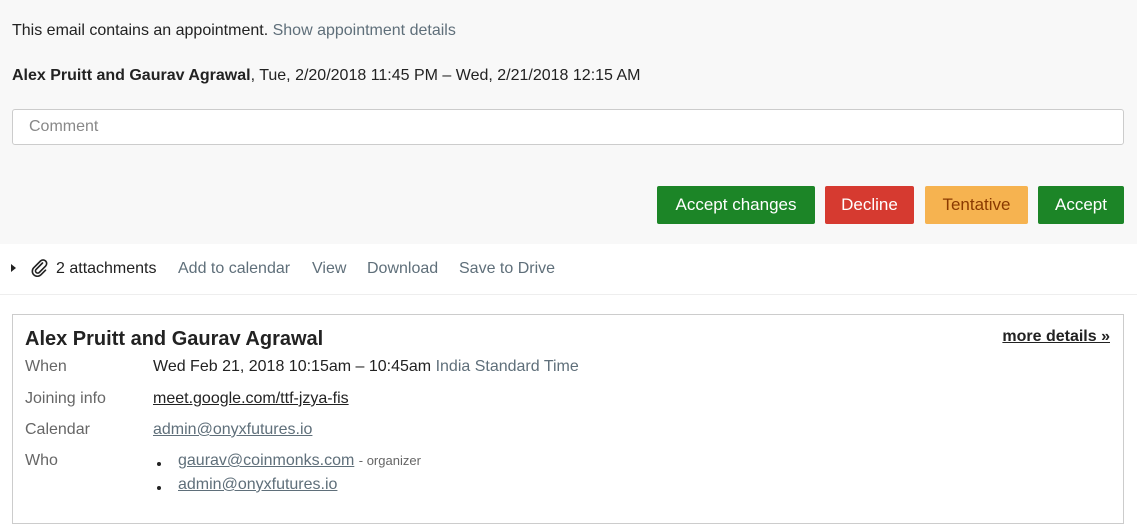 This screenshot has height=524, width=1137. Describe the element at coordinates (976, 205) in the screenshot. I see `tentative-button: Tentative` at that location.